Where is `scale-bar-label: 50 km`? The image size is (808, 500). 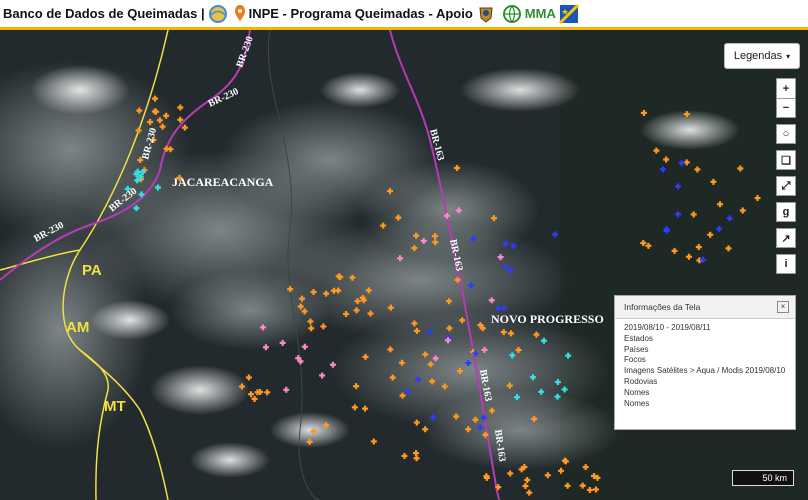
scale-bar-label: 50 km is located at coordinates (774, 478).